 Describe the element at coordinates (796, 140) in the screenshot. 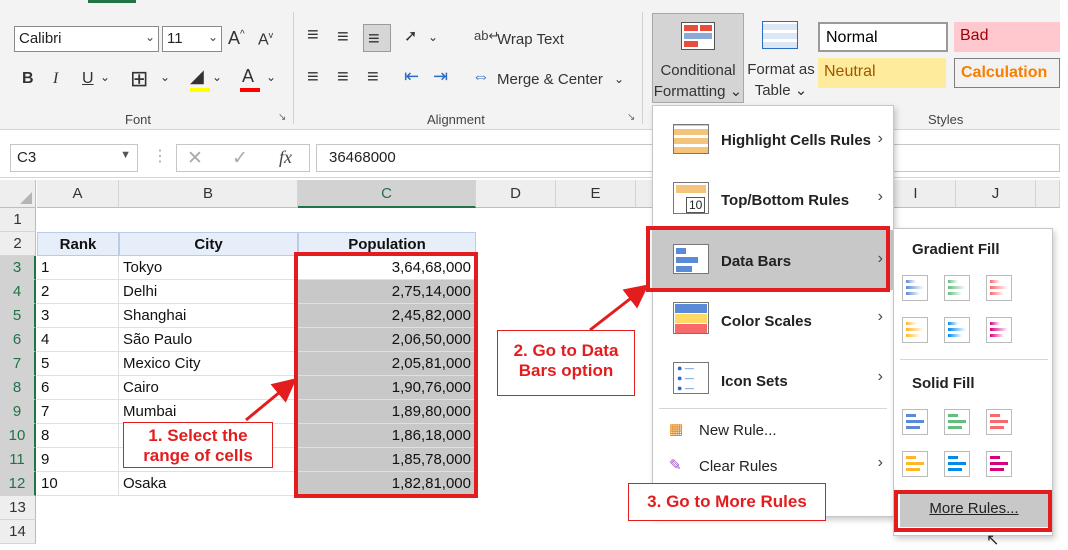

I see `menu-item-label: Highlight Cells Rules` at that location.